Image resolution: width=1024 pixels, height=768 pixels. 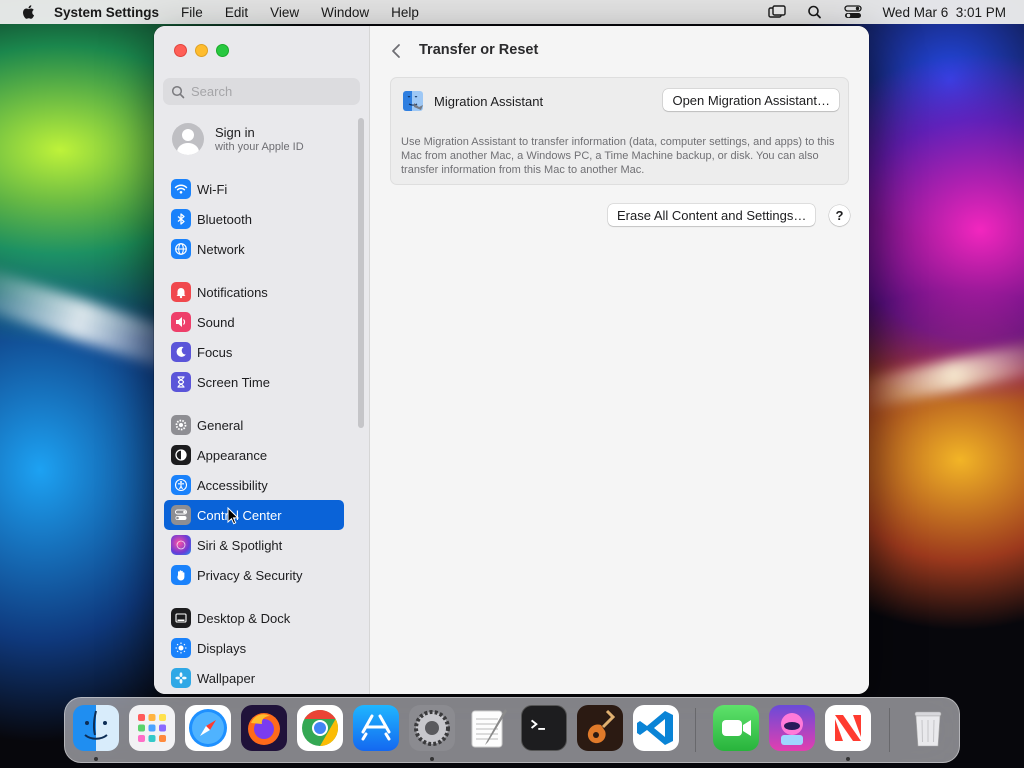 What do you see at coordinates (96, 728) in the screenshot?
I see `dock-finder-icon` at bounding box center [96, 728].